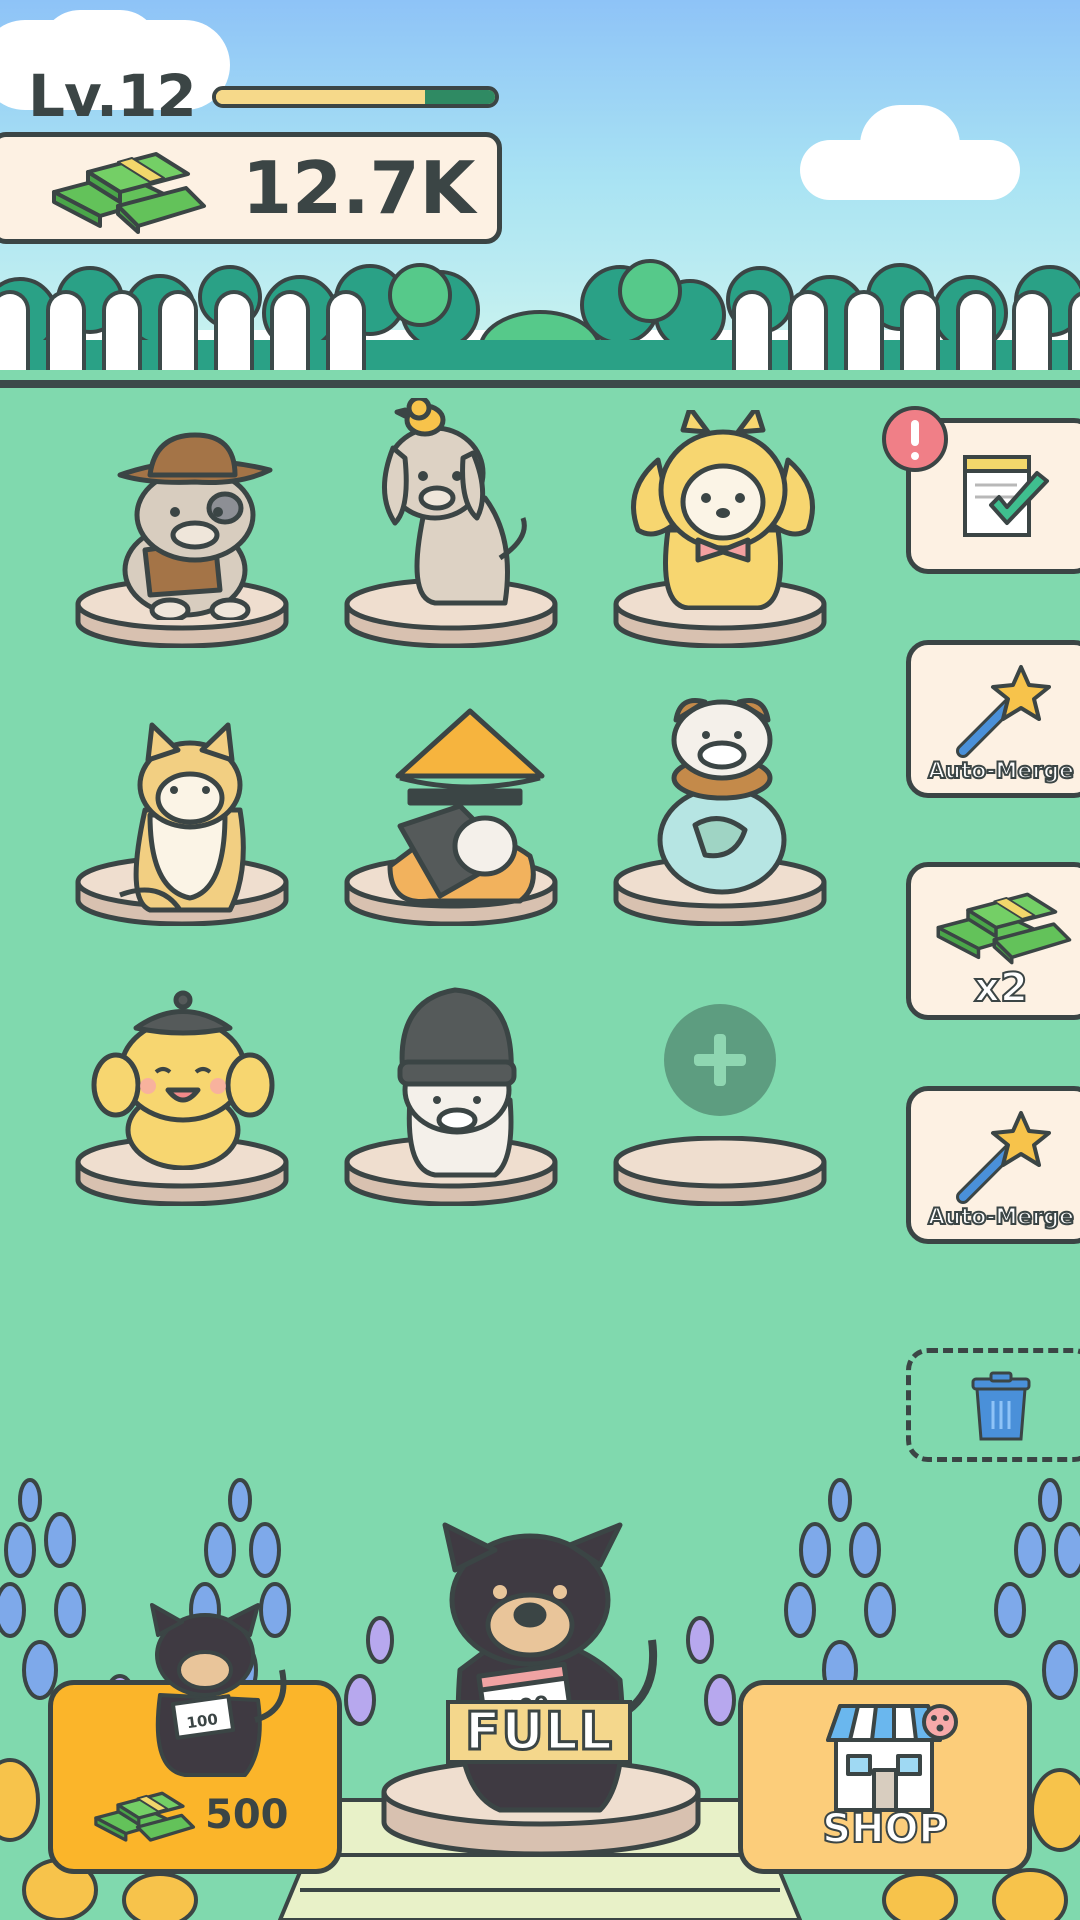 This screenshot has width=1080, height=1920. Describe the element at coordinates (1001, 1406) in the screenshot. I see `trash-icon` at that location.